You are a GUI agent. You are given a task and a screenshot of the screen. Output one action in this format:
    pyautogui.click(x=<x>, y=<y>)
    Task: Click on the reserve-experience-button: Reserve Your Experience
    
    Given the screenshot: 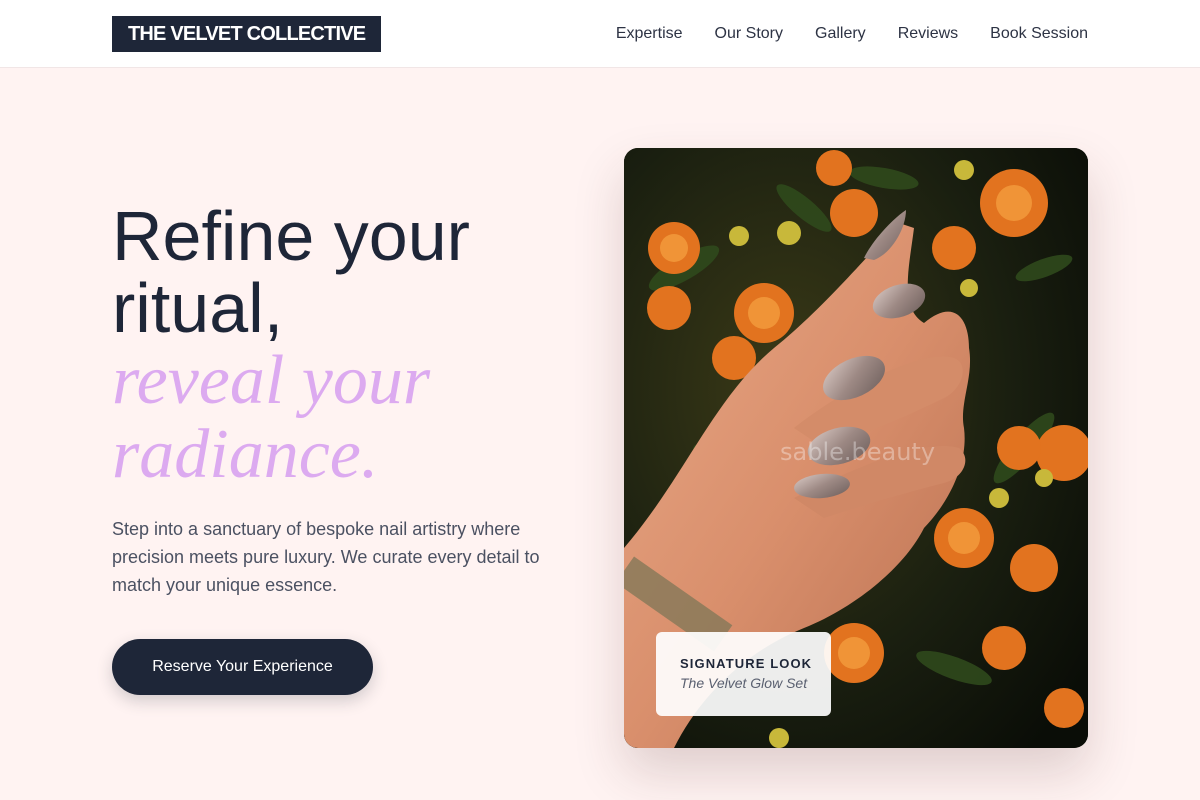 What is the action you would take?
    pyautogui.click(x=242, y=667)
    